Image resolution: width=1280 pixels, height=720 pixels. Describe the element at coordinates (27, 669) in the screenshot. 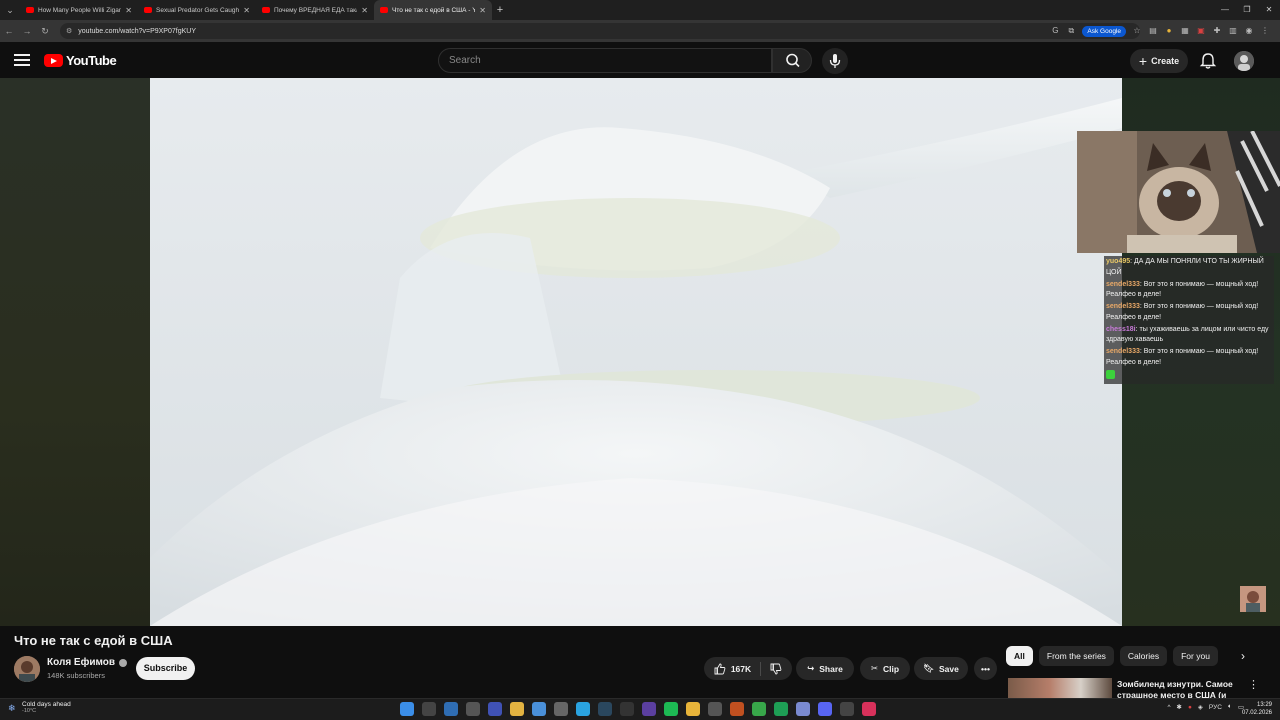

I see `channel-avatar` at that location.